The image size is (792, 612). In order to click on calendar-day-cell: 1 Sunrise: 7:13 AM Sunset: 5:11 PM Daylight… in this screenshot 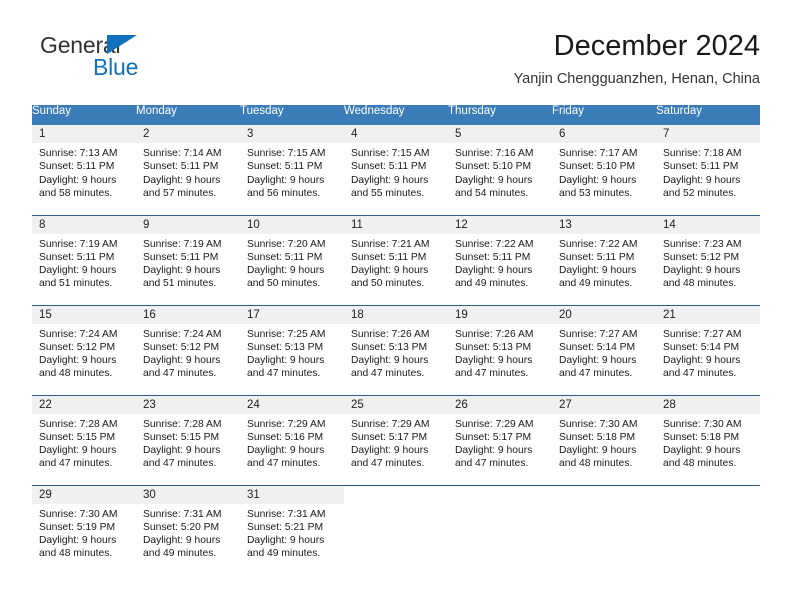, I will do `click(84, 170)`.